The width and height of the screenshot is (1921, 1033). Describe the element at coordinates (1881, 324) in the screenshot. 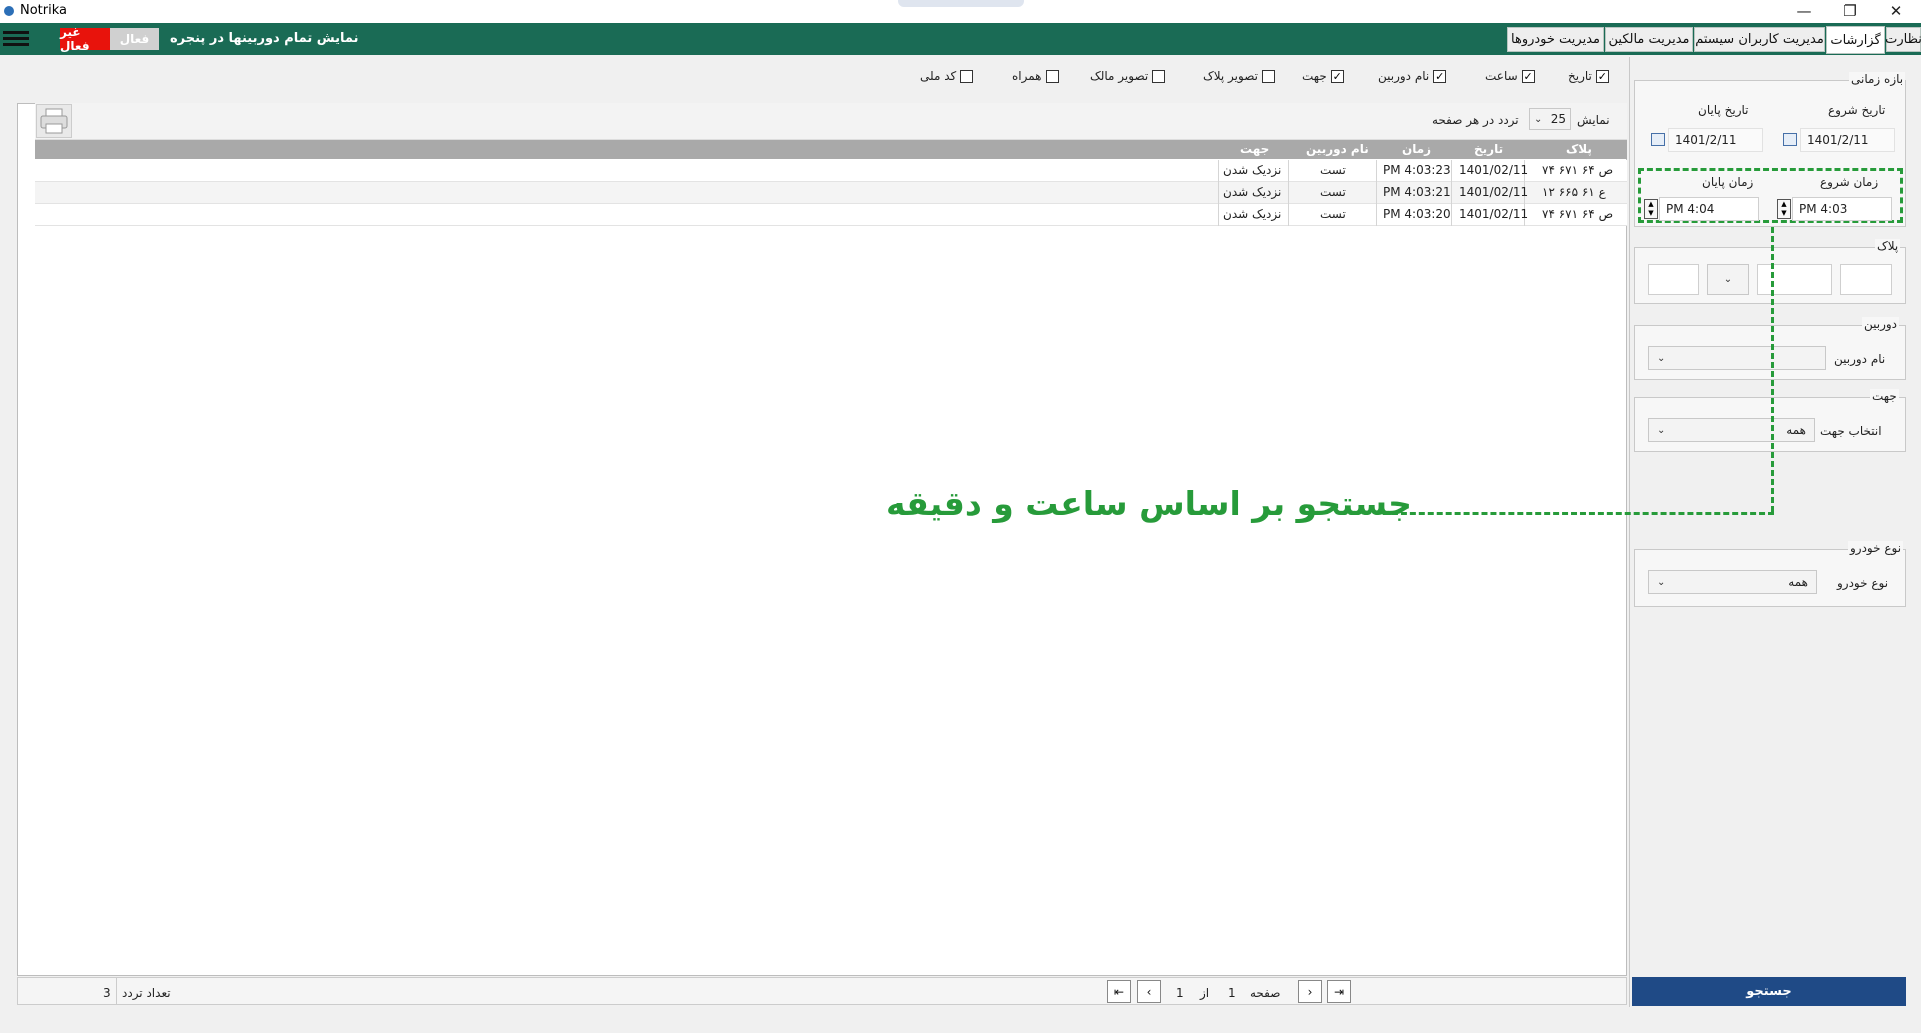

I see `camera-legend: دوربین` at that location.